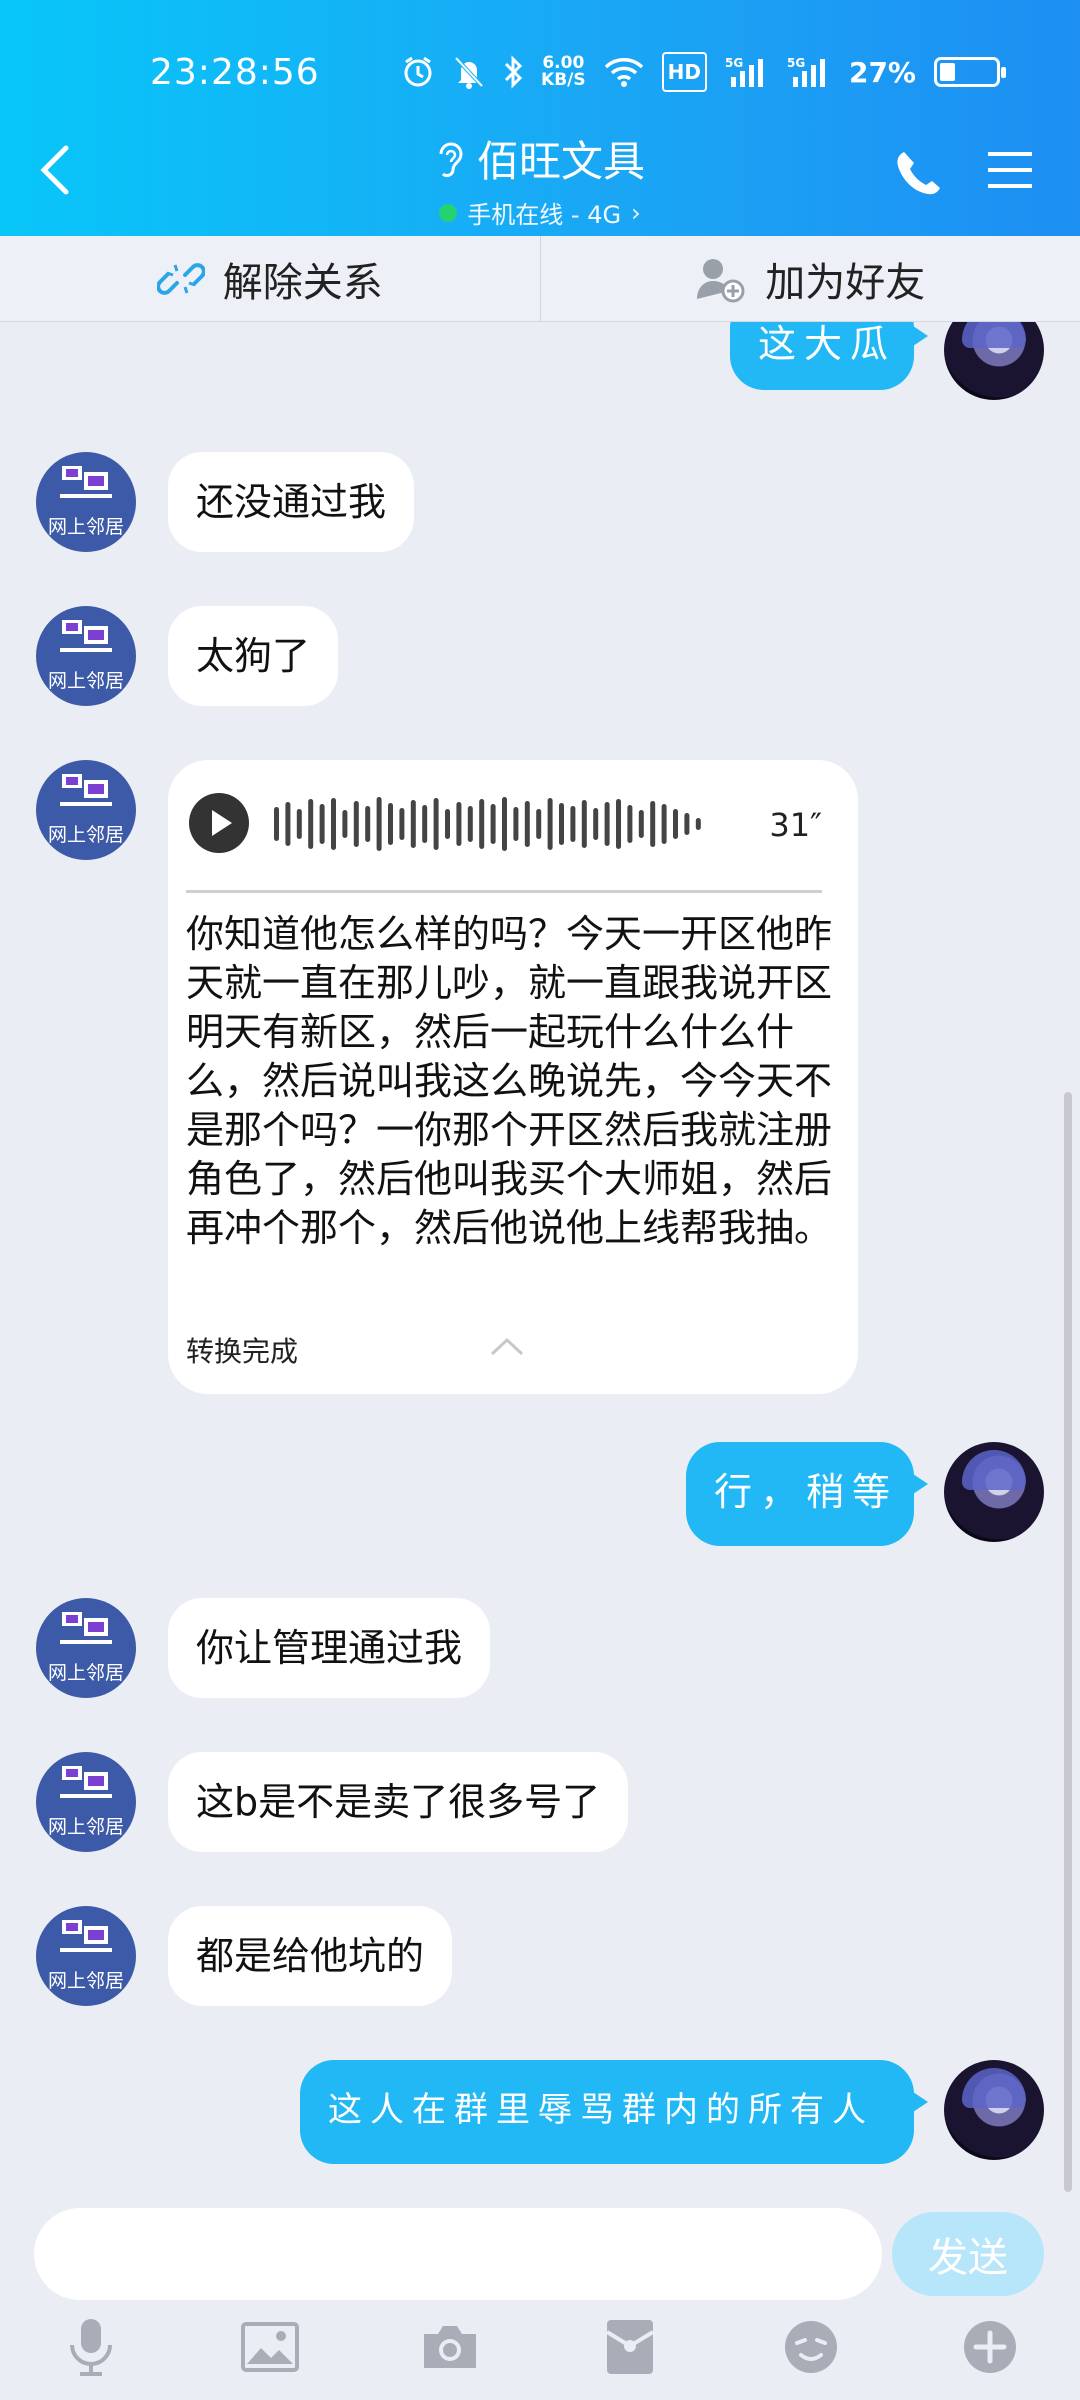  I want to click on signal-sim1-icon: 5G, so click(747, 72).